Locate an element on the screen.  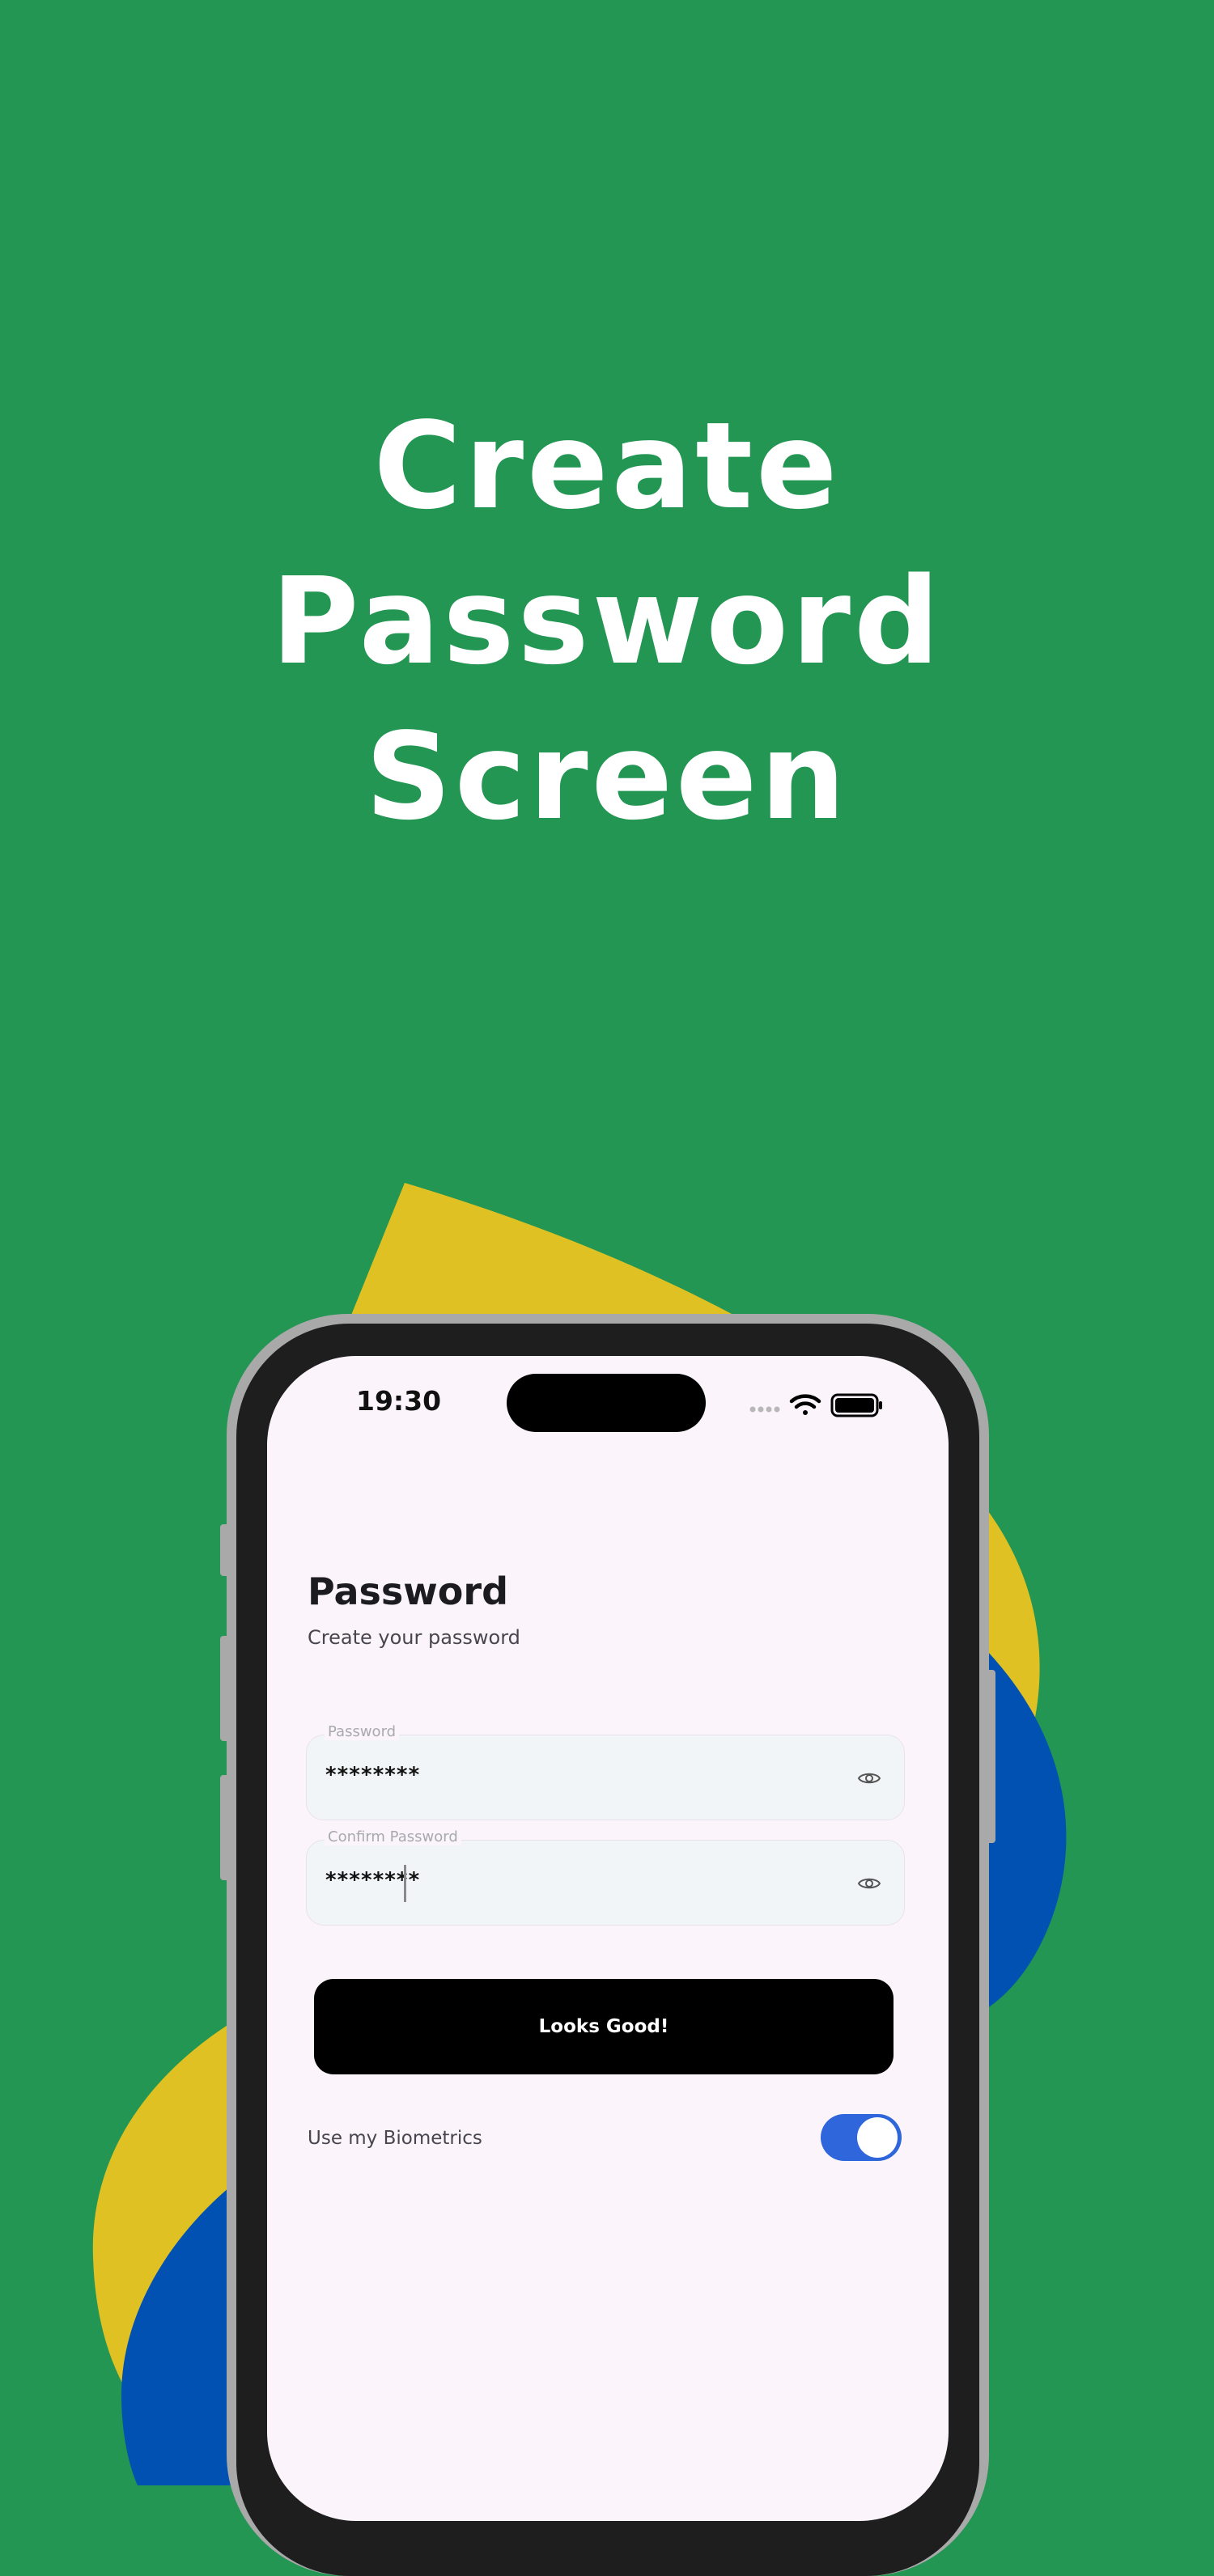
toggle-knob is located at coordinates (877, 2137).